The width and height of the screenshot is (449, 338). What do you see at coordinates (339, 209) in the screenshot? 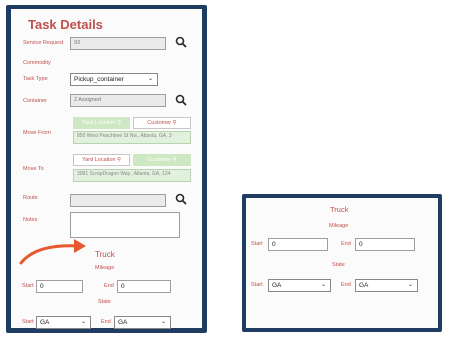
I see `truck-title: Truck` at bounding box center [339, 209].